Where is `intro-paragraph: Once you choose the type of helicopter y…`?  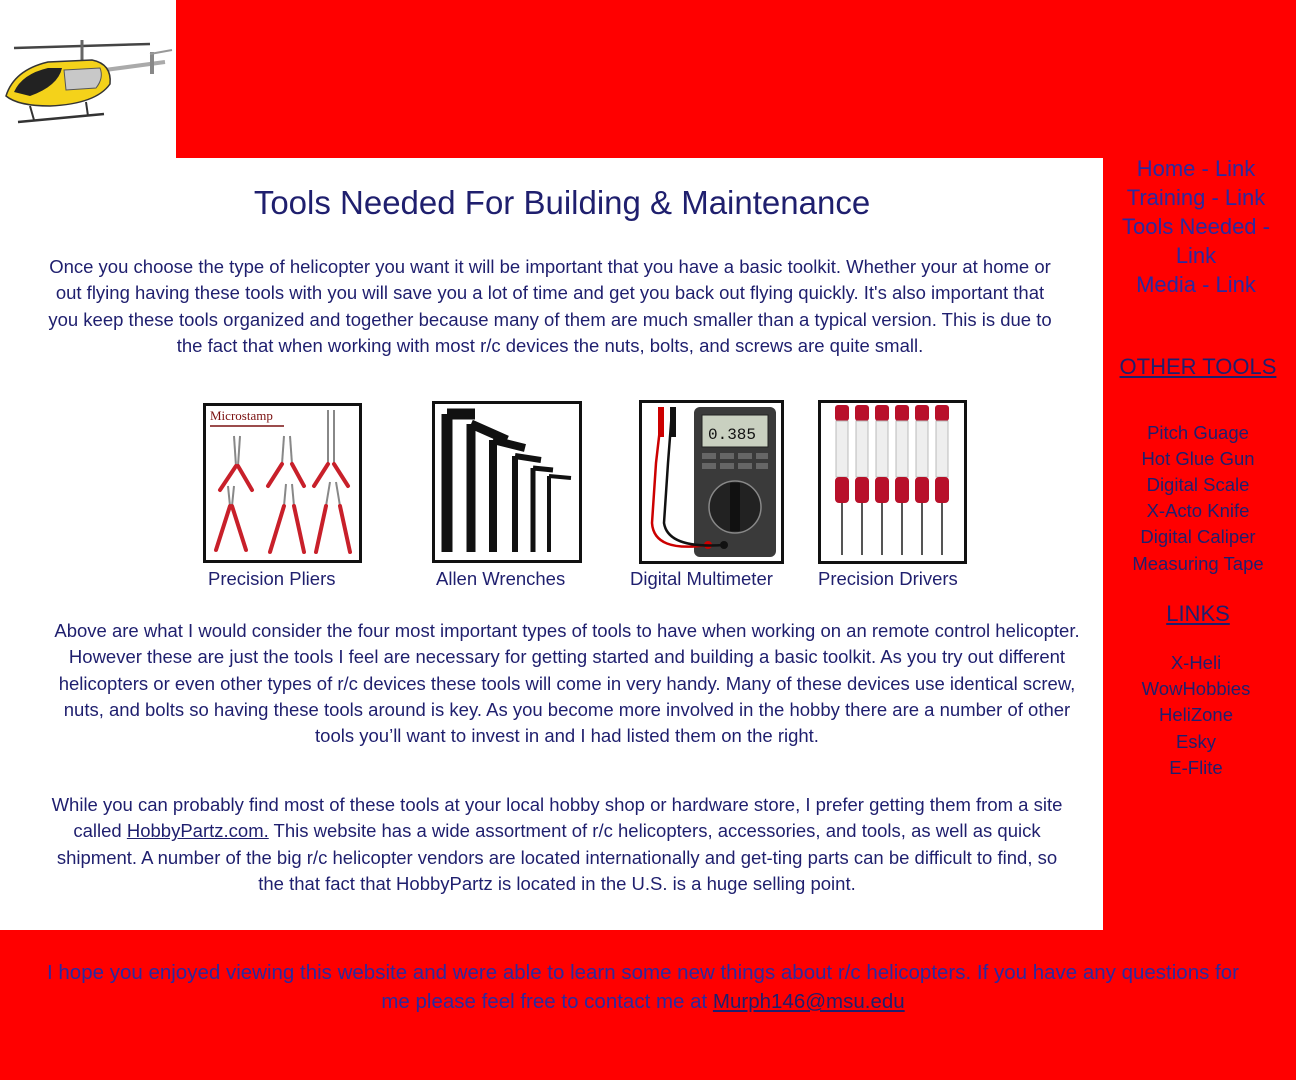 intro-paragraph: Once you choose the type of helicopter y… is located at coordinates (550, 306).